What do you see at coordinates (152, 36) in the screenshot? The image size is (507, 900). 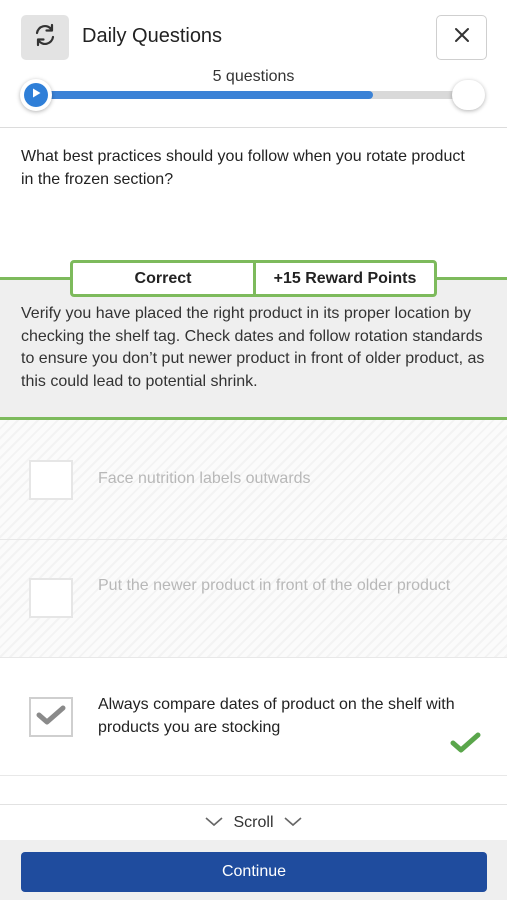 I see `page-title: Daily Questions` at bounding box center [152, 36].